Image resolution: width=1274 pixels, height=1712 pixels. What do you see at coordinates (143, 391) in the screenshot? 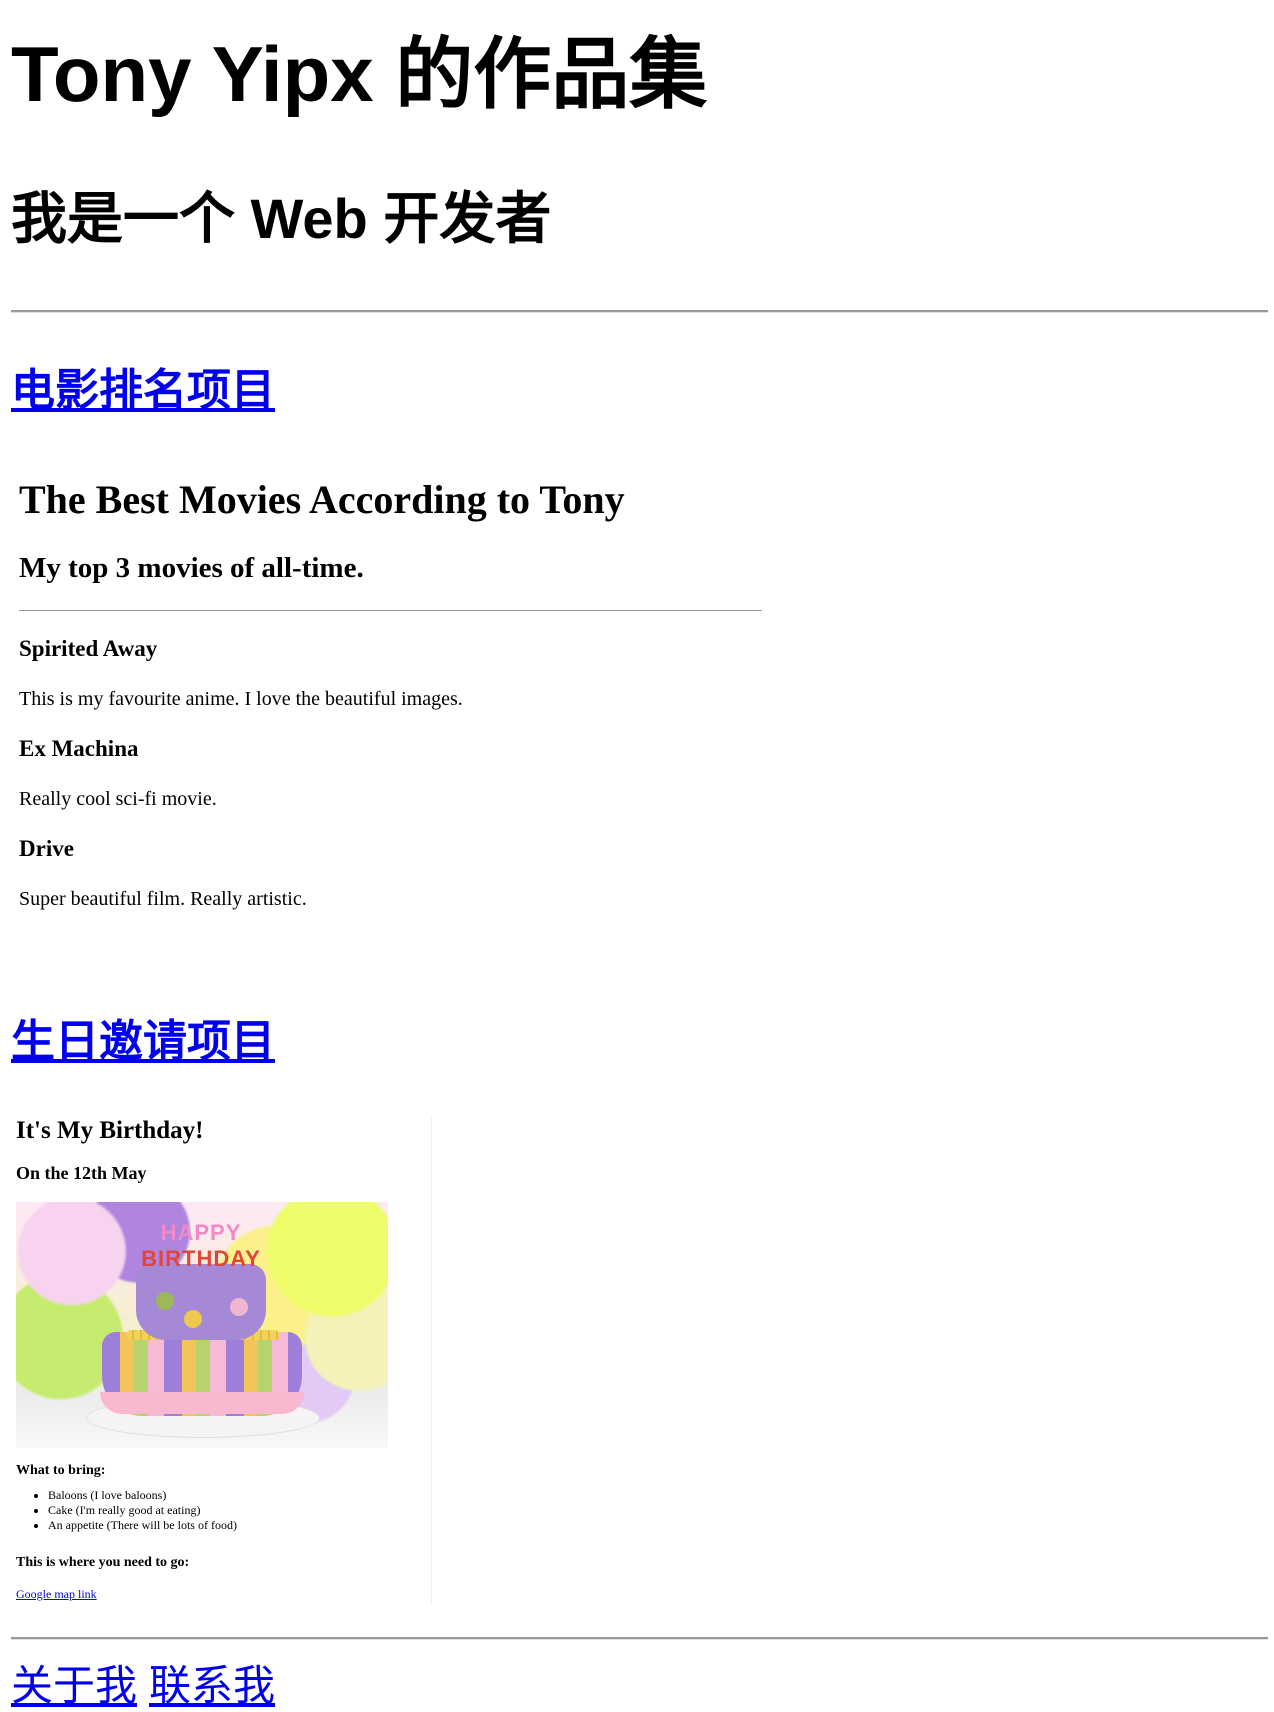
I see `movie-ranking-project-link: 电影排名项目` at bounding box center [143, 391].